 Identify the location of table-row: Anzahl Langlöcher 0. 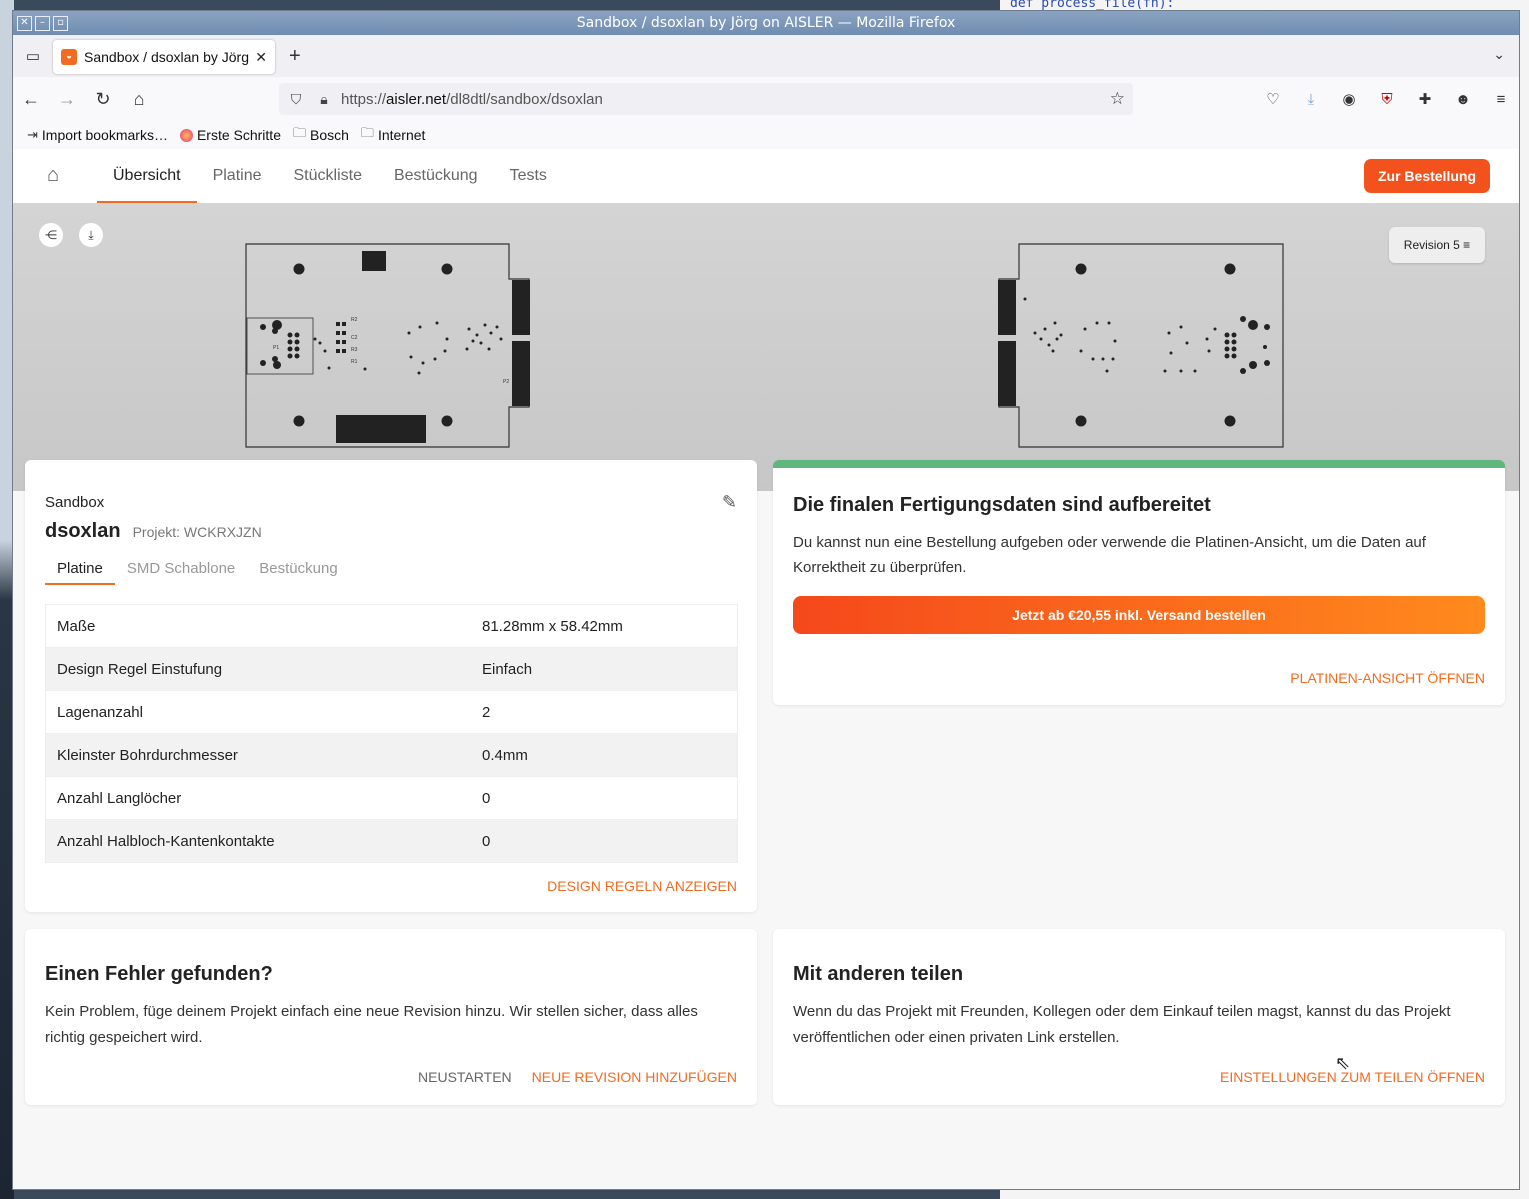
(391, 798).